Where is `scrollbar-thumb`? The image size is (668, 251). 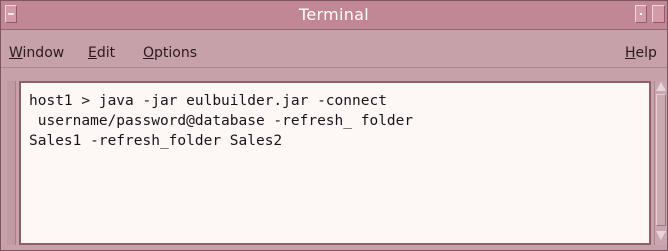 scrollbar-thumb is located at coordinates (661, 160).